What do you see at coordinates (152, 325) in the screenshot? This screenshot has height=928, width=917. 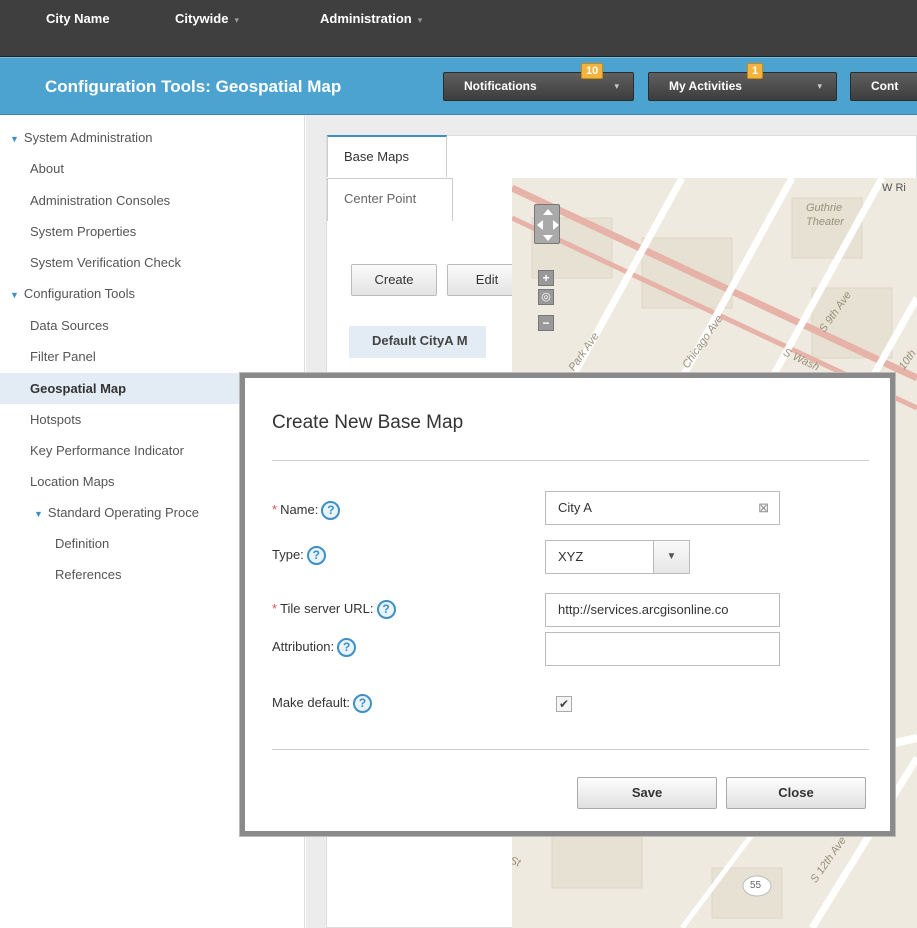 I see `sidebar-item-data-sources: Data Sources` at bounding box center [152, 325].